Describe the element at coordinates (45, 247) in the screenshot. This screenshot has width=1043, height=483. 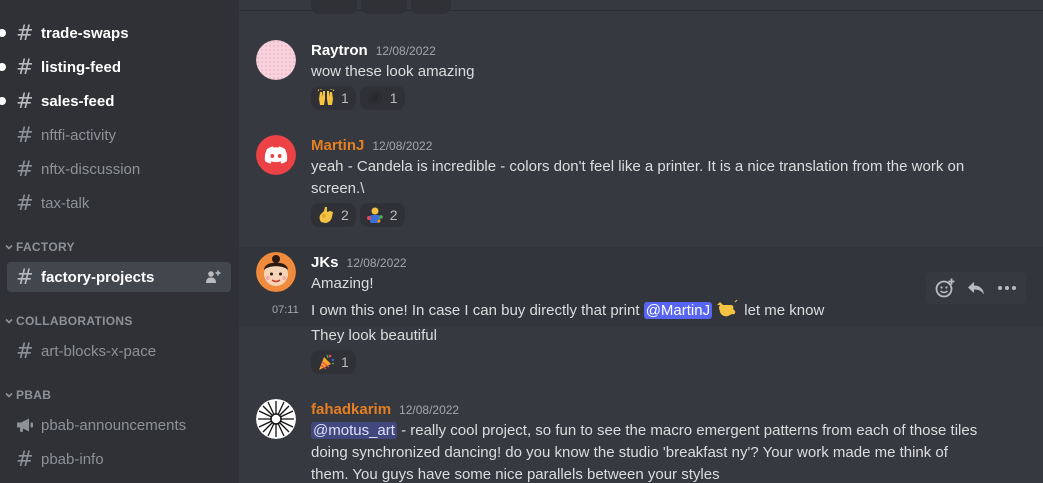
I see `category-label: FACTORY` at that location.